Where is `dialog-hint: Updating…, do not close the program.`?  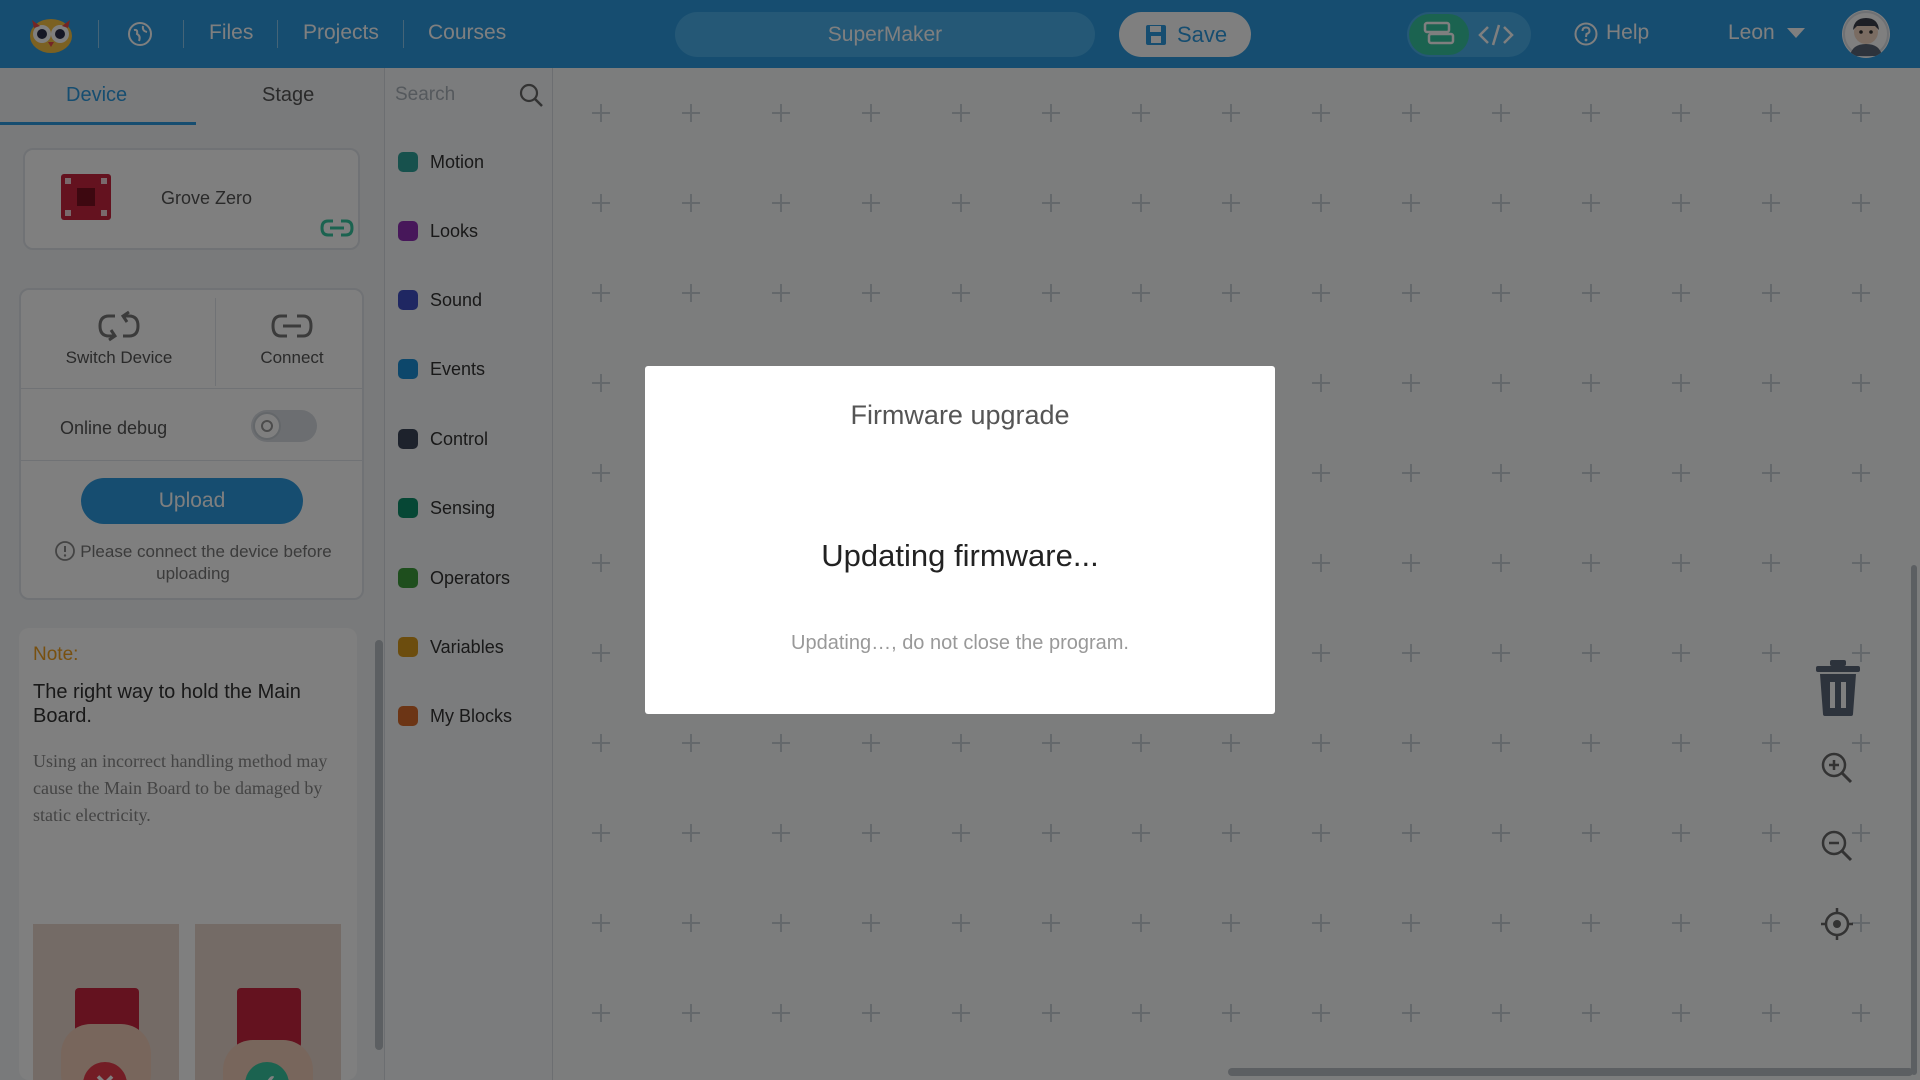
dialog-hint: Updating…, do not close the program. is located at coordinates (960, 643).